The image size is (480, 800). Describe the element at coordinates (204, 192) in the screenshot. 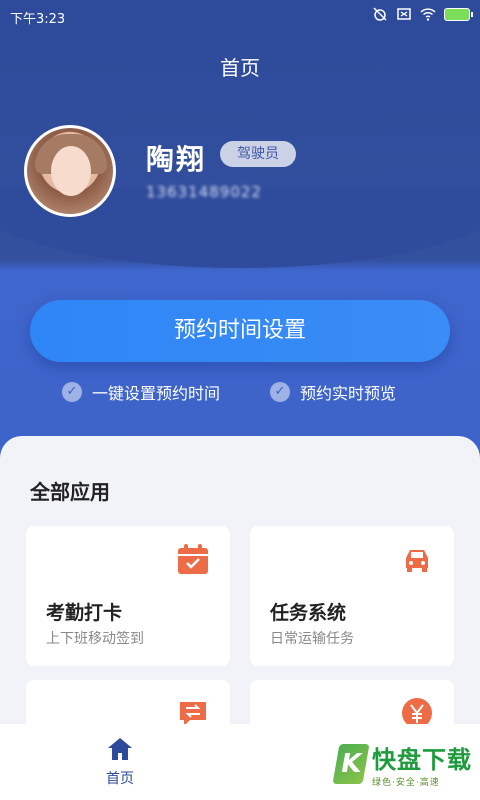

I see `phone-number: 13631489022` at that location.